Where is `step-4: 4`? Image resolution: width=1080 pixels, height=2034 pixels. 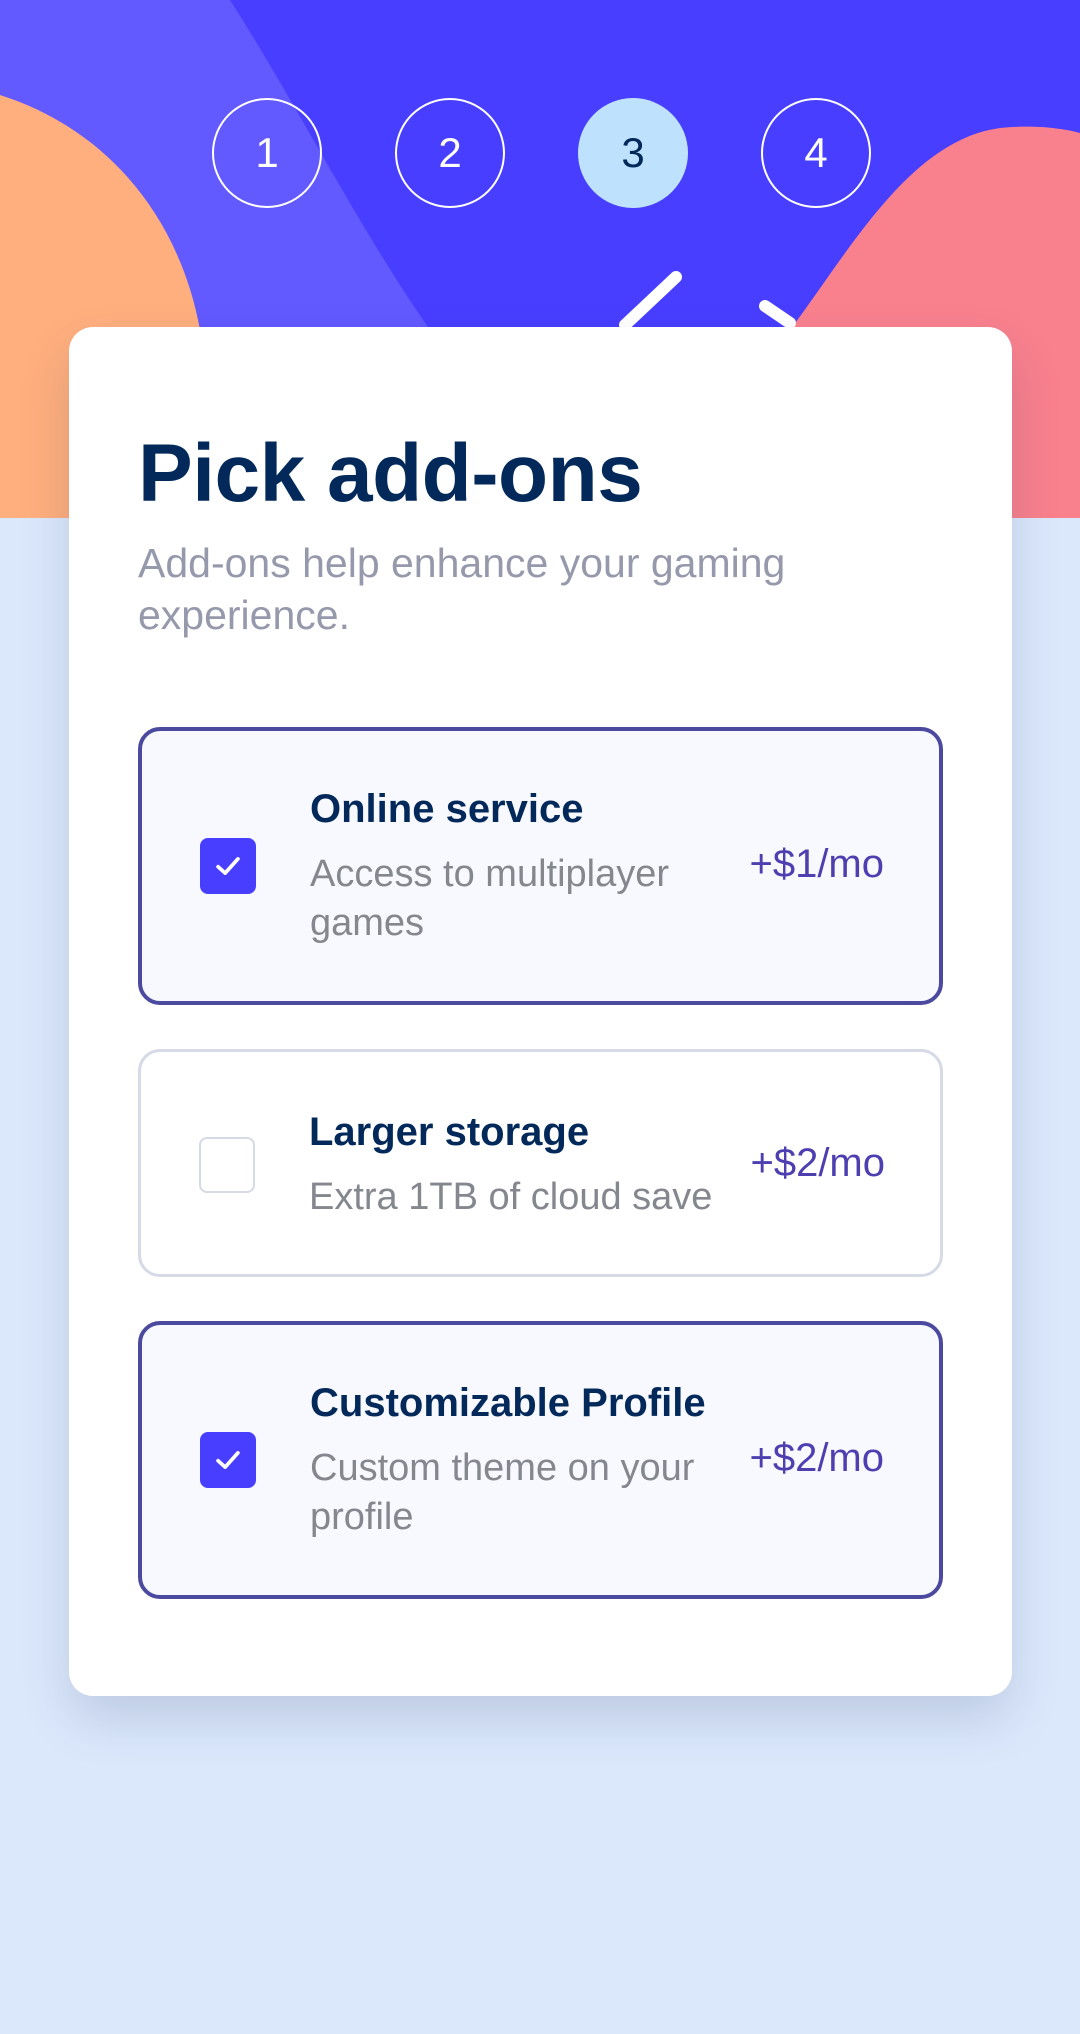 step-4: 4 is located at coordinates (816, 153).